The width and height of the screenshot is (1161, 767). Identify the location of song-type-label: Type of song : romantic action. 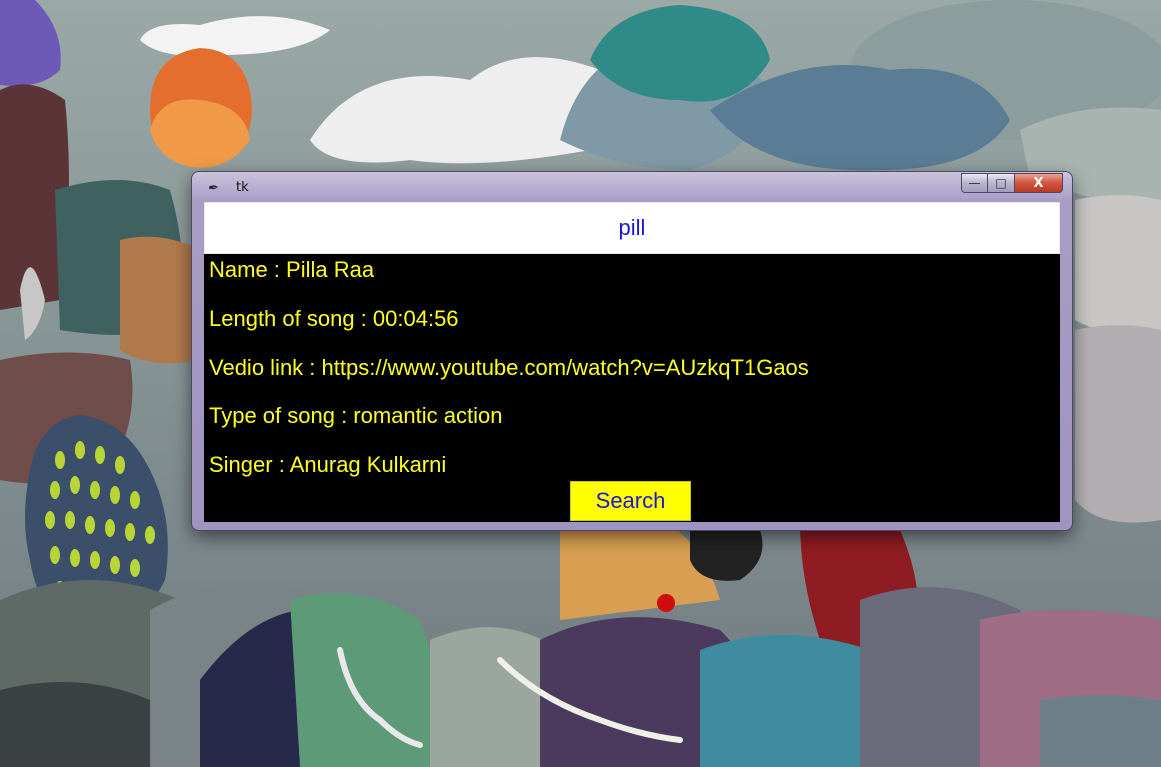
(356, 415).